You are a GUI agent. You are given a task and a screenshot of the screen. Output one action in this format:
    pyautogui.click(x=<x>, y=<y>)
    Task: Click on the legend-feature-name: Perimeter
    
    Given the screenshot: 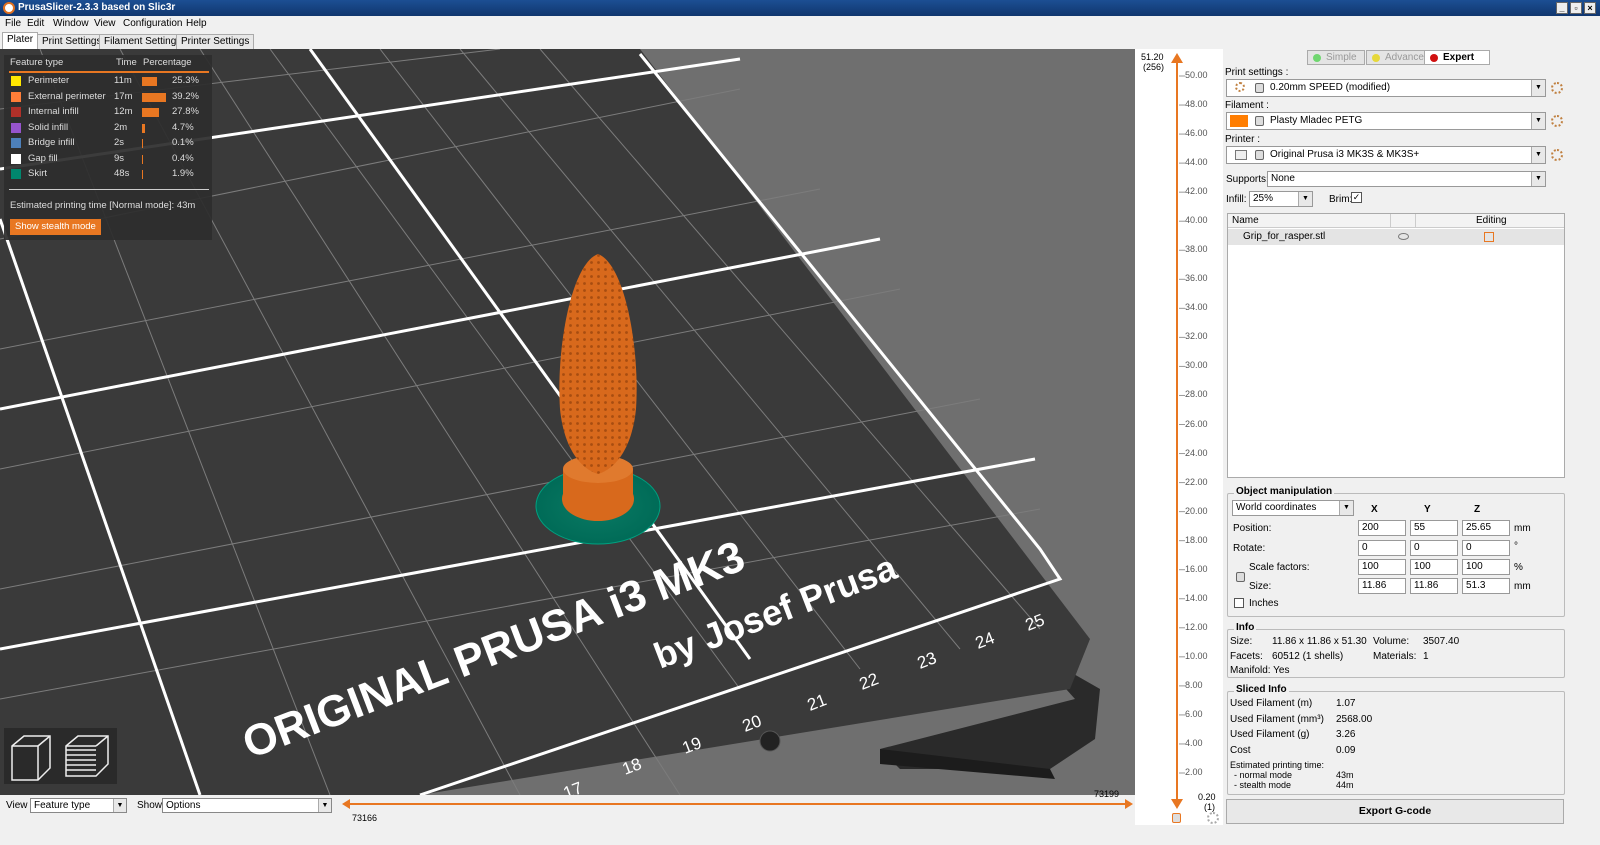 What is the action you would take?
    pyautogui.click(x=49, y=80)
    